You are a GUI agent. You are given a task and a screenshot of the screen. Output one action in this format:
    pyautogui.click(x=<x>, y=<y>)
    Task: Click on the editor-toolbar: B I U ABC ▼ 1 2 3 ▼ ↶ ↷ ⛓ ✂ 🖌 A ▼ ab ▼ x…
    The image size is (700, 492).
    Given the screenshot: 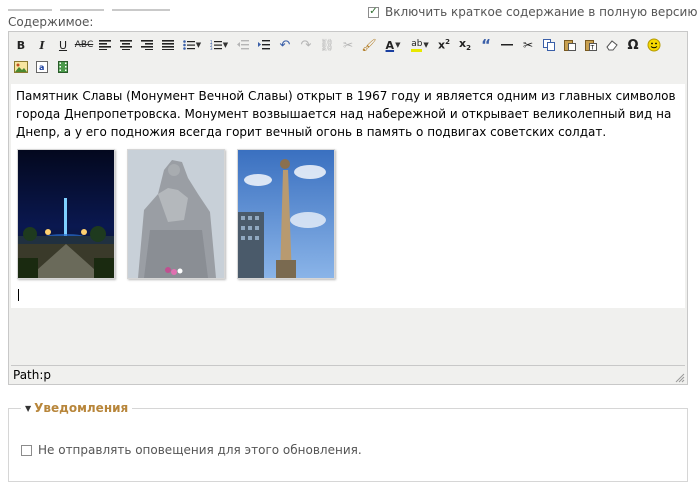 What is the action you would take?
    pyautogui.click(x=349, y=58)
    